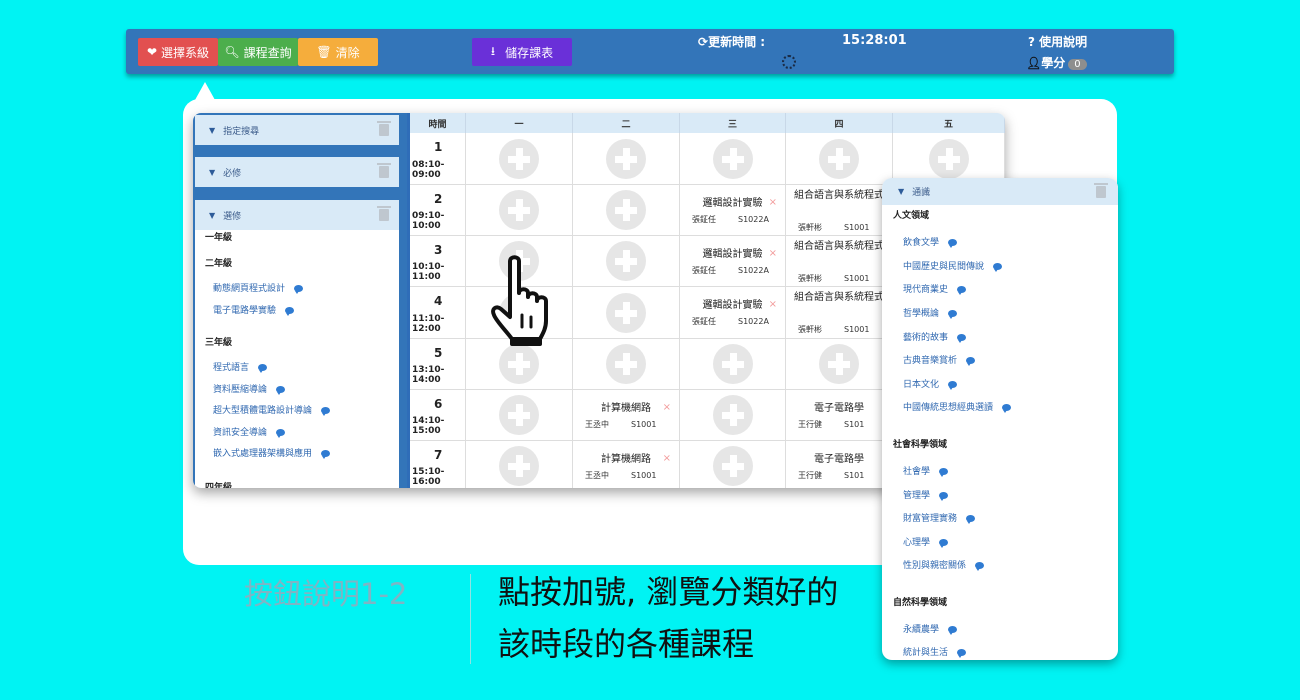 The width and height of the screenshot is (1300, 700). What do you see at coordinates (240, 366) in the screenshot?
I see `list-item: 程式語言` at bounding box center [240, 366].